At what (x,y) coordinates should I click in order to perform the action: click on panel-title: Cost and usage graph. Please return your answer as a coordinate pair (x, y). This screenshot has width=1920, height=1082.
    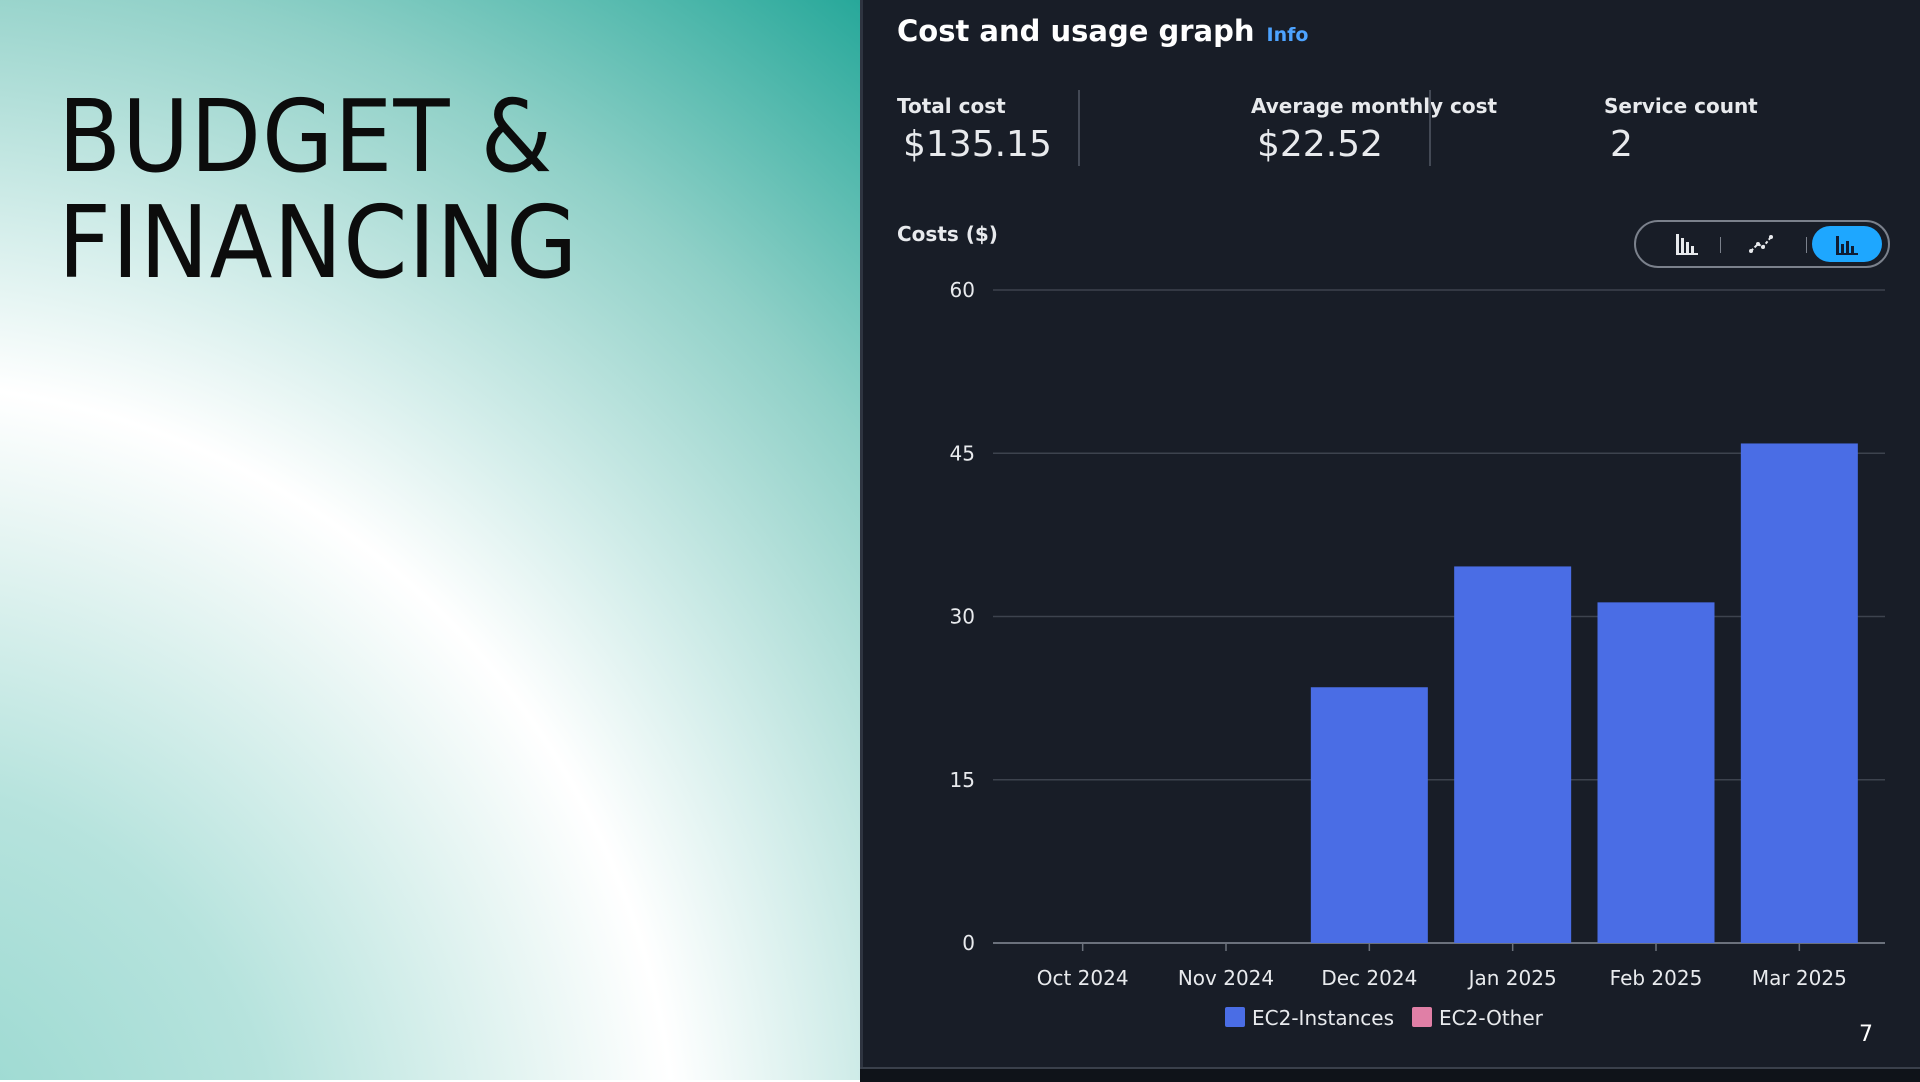
    Looking at the image, I should click on (1076, 31).